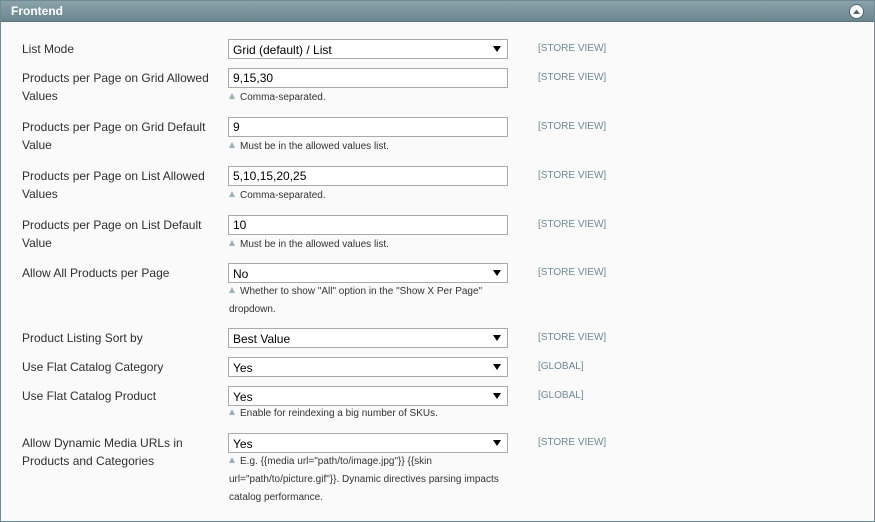 The image size is (875, 522). Describe the element at coordinates (253, 78) in the screenshot. I see `input-value: 9,15,30` at that location.